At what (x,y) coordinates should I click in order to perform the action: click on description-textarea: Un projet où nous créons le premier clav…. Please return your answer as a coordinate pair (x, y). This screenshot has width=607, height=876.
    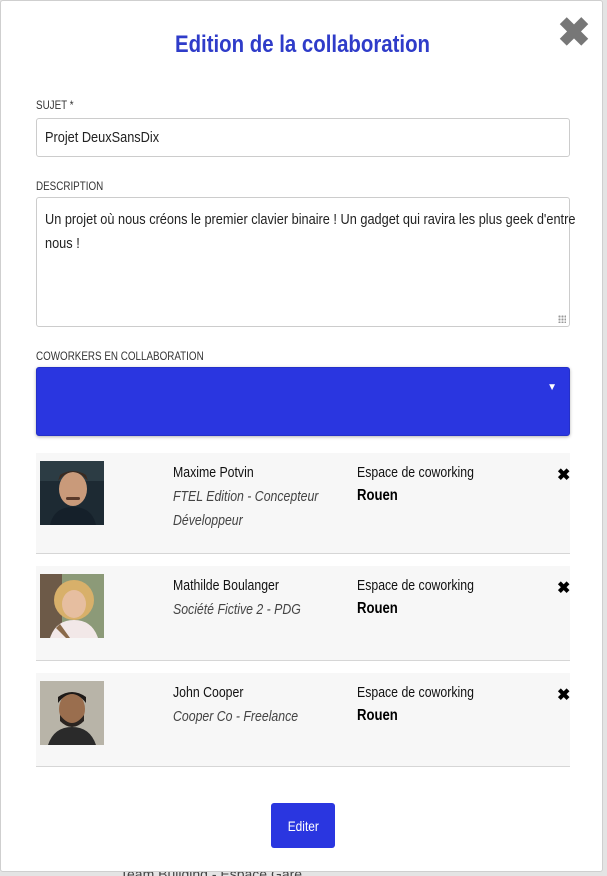
    Looking at the image, I should click on (306, 262).